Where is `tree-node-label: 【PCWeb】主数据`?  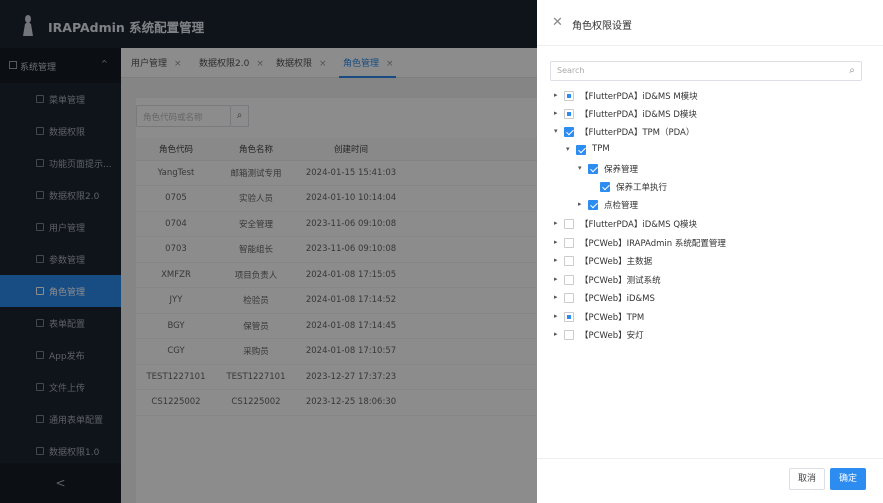 tree-node-label: 【PCWeb】主数据 is located at coordinates (616, 262).